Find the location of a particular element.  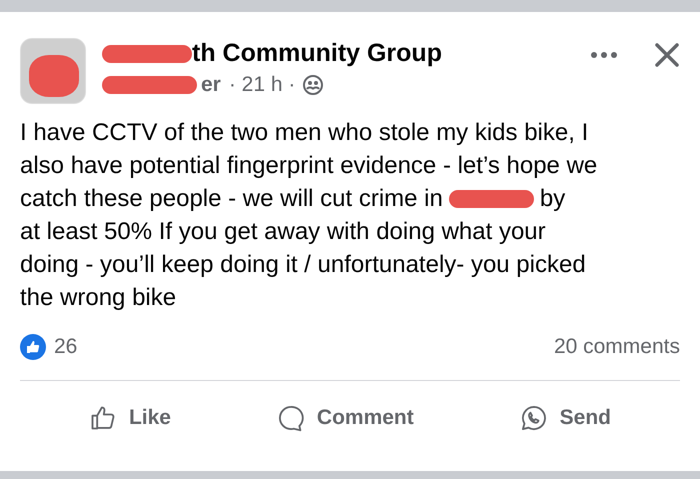

like-reaction-icon is located at coordinates (33, 347).